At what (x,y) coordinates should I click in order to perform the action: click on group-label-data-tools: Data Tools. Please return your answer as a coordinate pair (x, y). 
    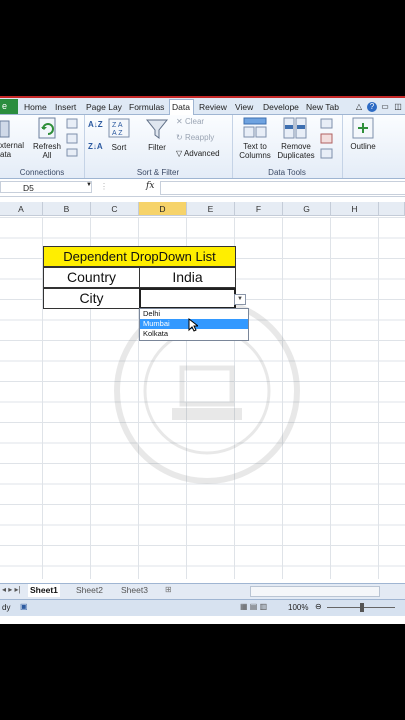
    Looking at the image, I should click on (287, 172).